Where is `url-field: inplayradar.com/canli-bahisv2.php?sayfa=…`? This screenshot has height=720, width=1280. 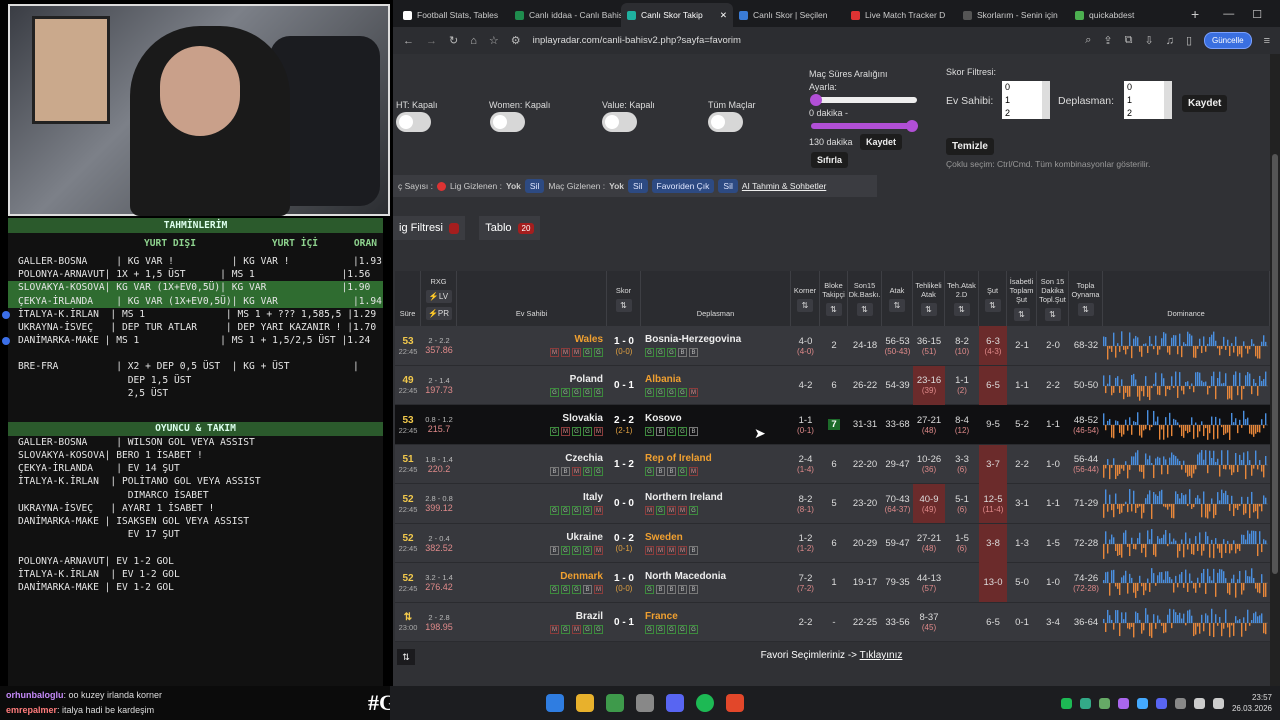
url-field: inplayradar.com/canli-bahisv2.php?sayfa=… is located at coordinates (803, 40).